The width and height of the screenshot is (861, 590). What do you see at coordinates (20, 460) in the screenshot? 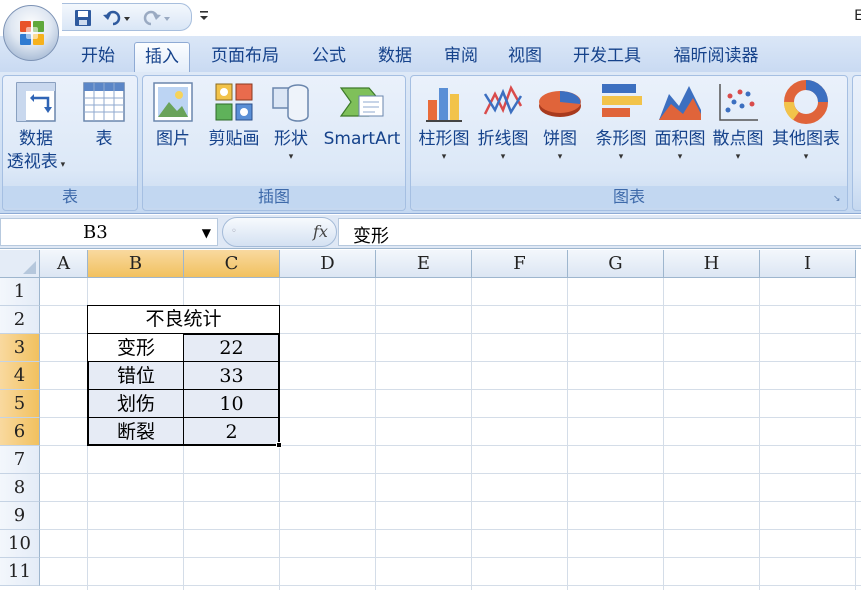
I see `row-header-7: 7` at bounding box center [20, 460].